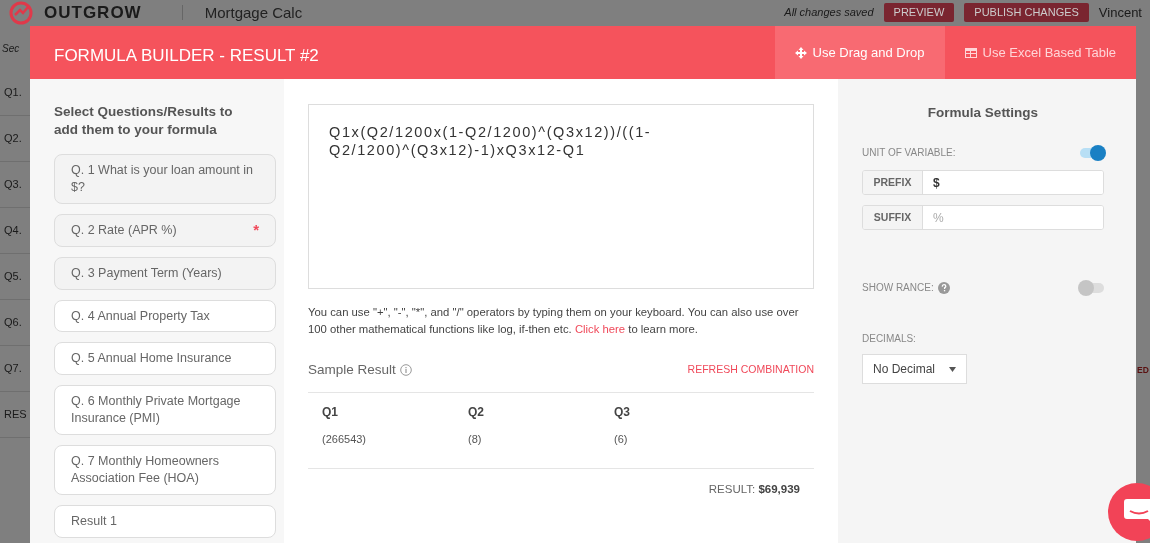  What do you see at coordinates (352, 369) in the screenshot?
I see `sample-title: Sample Result` at bounding box center [352, 369].